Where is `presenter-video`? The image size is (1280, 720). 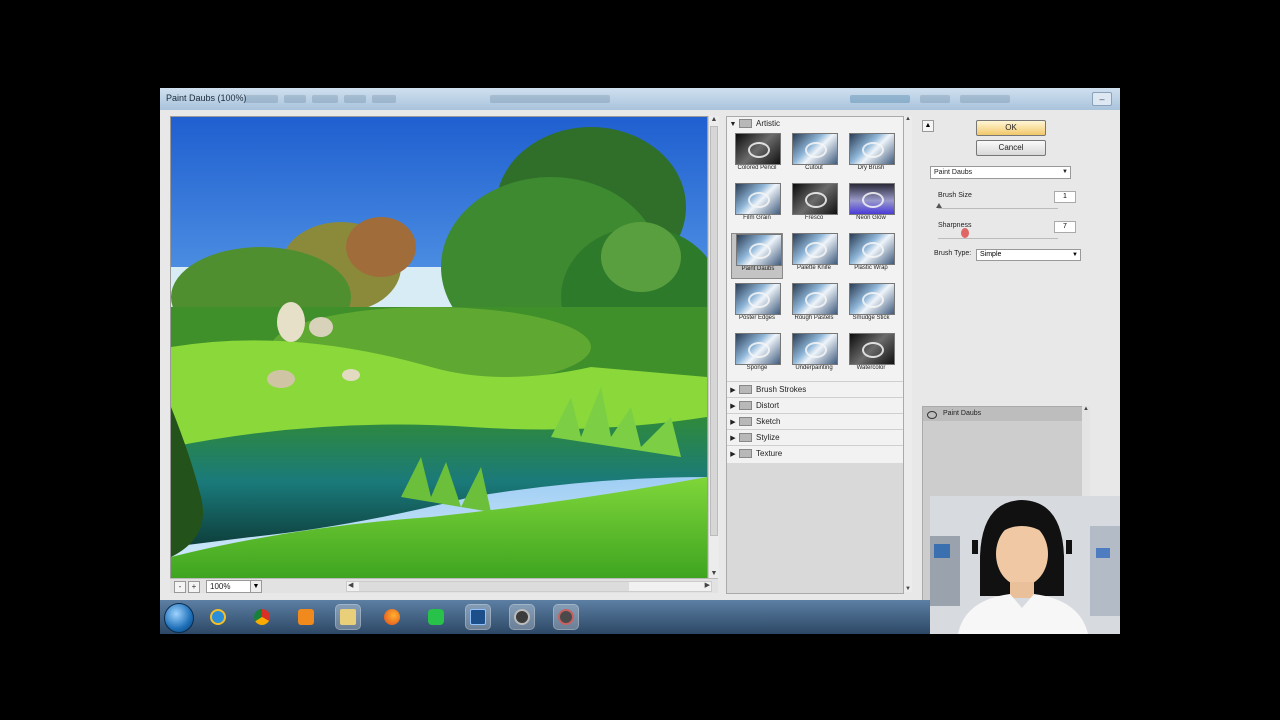 presenter-video is located at coordinates (1025, 565).